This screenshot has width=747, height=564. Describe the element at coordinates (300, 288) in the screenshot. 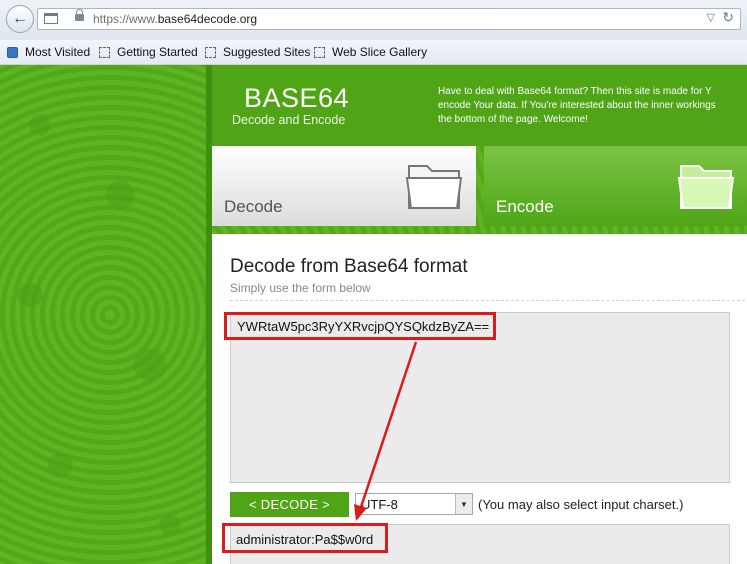

I see `panel-subtitle: Simply use the form below` at that location.